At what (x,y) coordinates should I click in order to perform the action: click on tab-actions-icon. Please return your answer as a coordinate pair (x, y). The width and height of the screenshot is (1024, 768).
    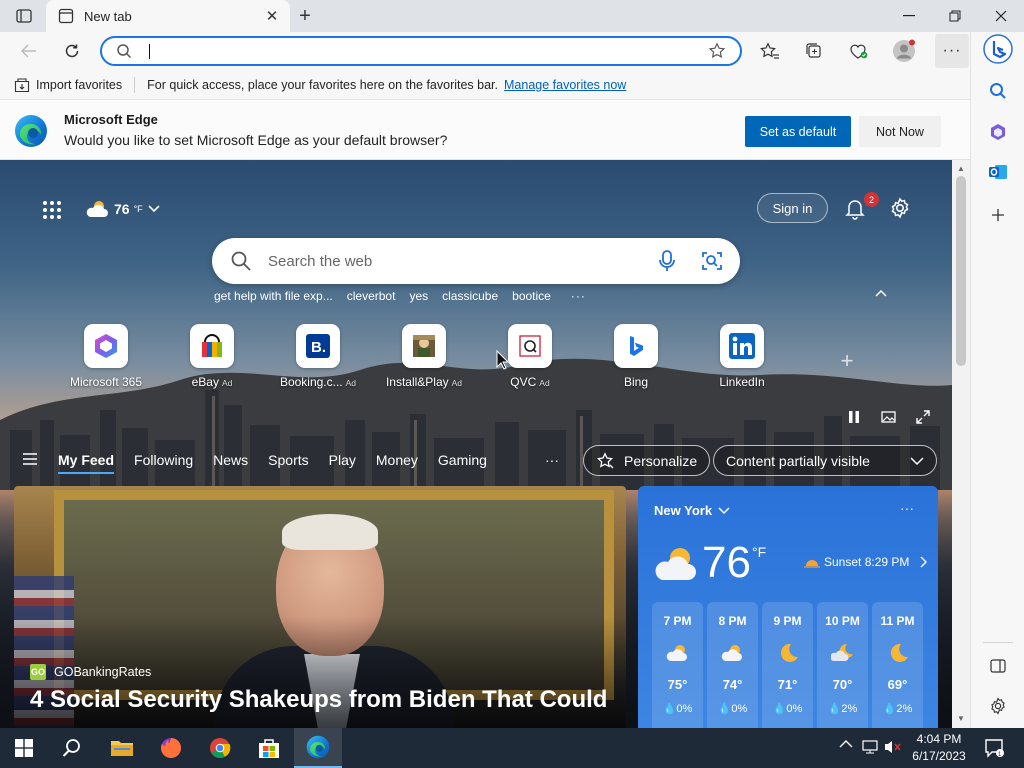
    Looking at the image, I should click on (24, 16).